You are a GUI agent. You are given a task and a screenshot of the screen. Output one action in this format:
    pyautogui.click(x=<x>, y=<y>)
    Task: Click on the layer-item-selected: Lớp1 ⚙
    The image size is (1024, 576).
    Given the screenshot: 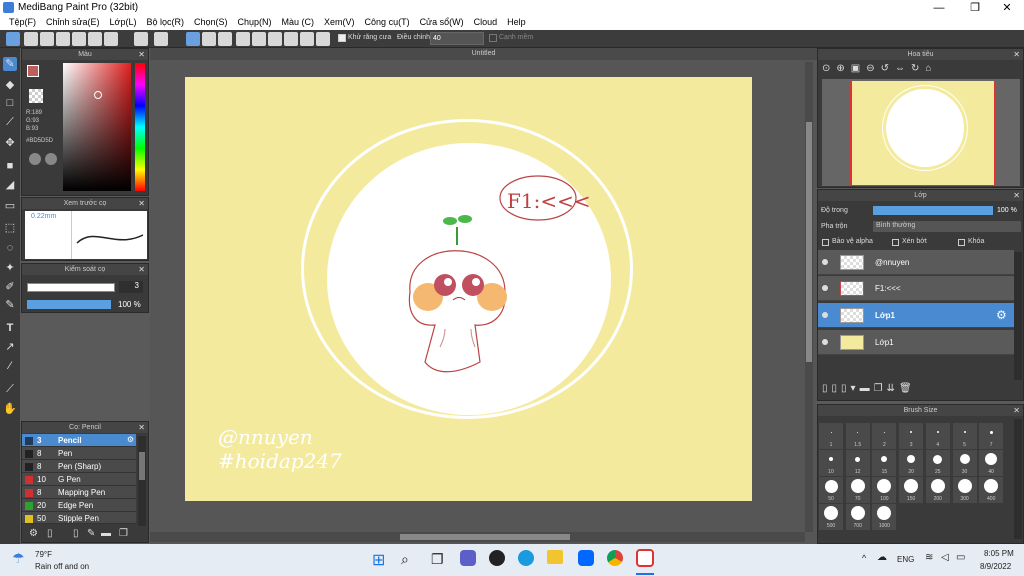 What is the action you would take?
    pyautogui.click(x=916, y=315)
    